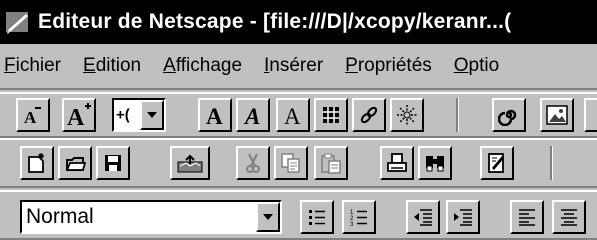  I want to click on bold-button: A, so click(215, 115).